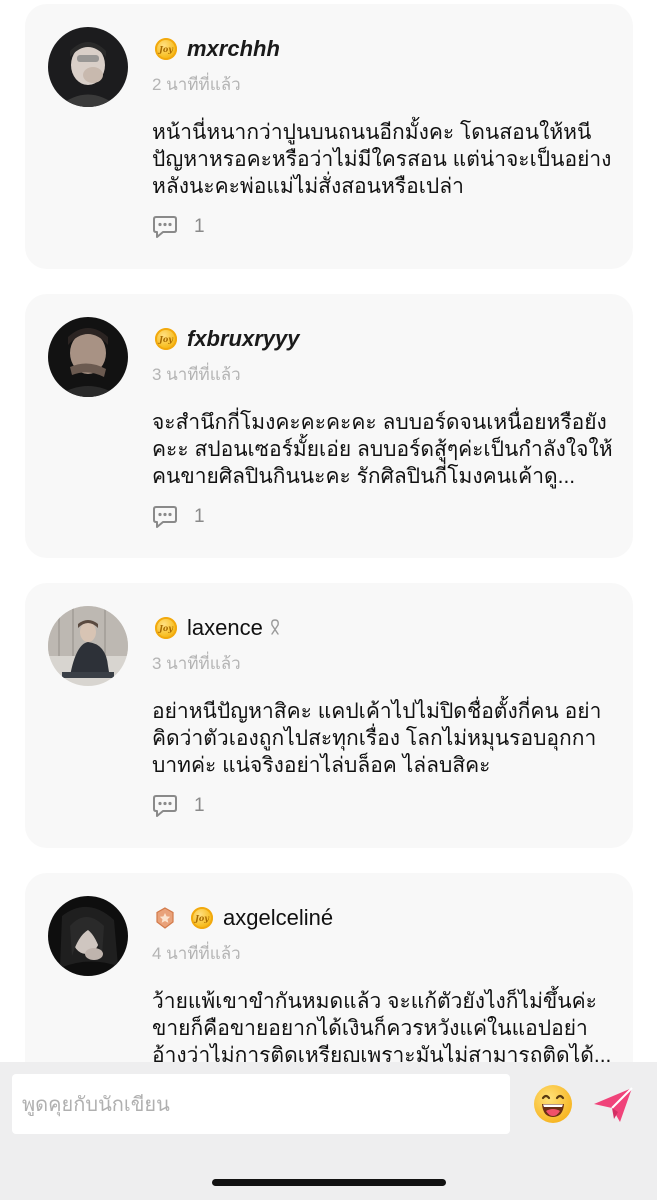 The image size is (657, 1200). What do you see at coordinates (329, 1182) in the screenshot?
I see `home-indicator` at bounding box center [329, 1182].